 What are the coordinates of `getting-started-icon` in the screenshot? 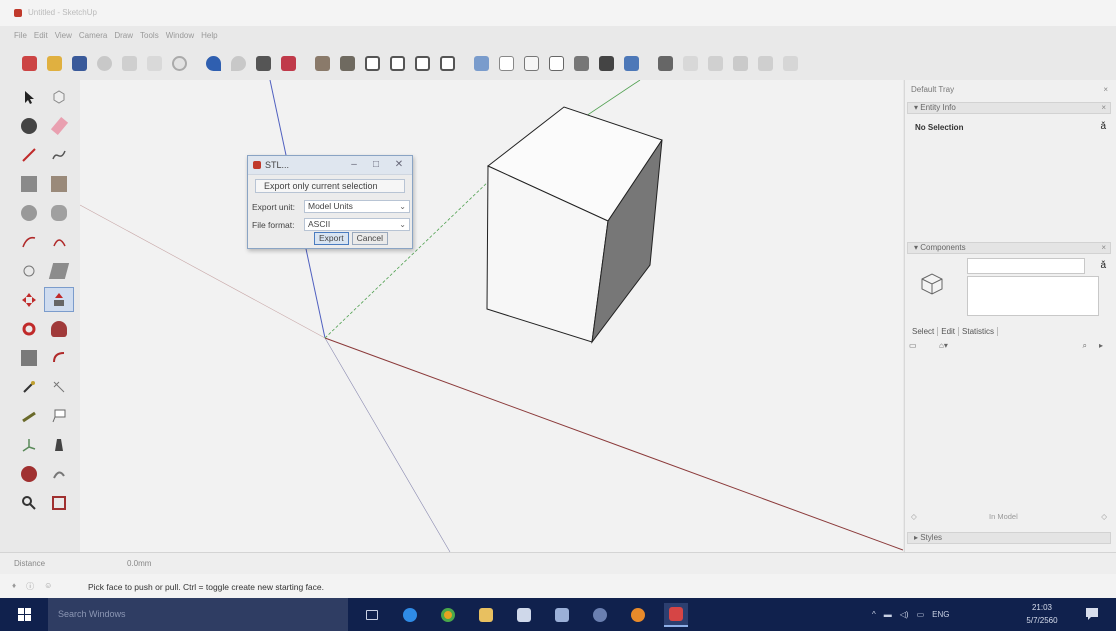 It's located at (29, 63).